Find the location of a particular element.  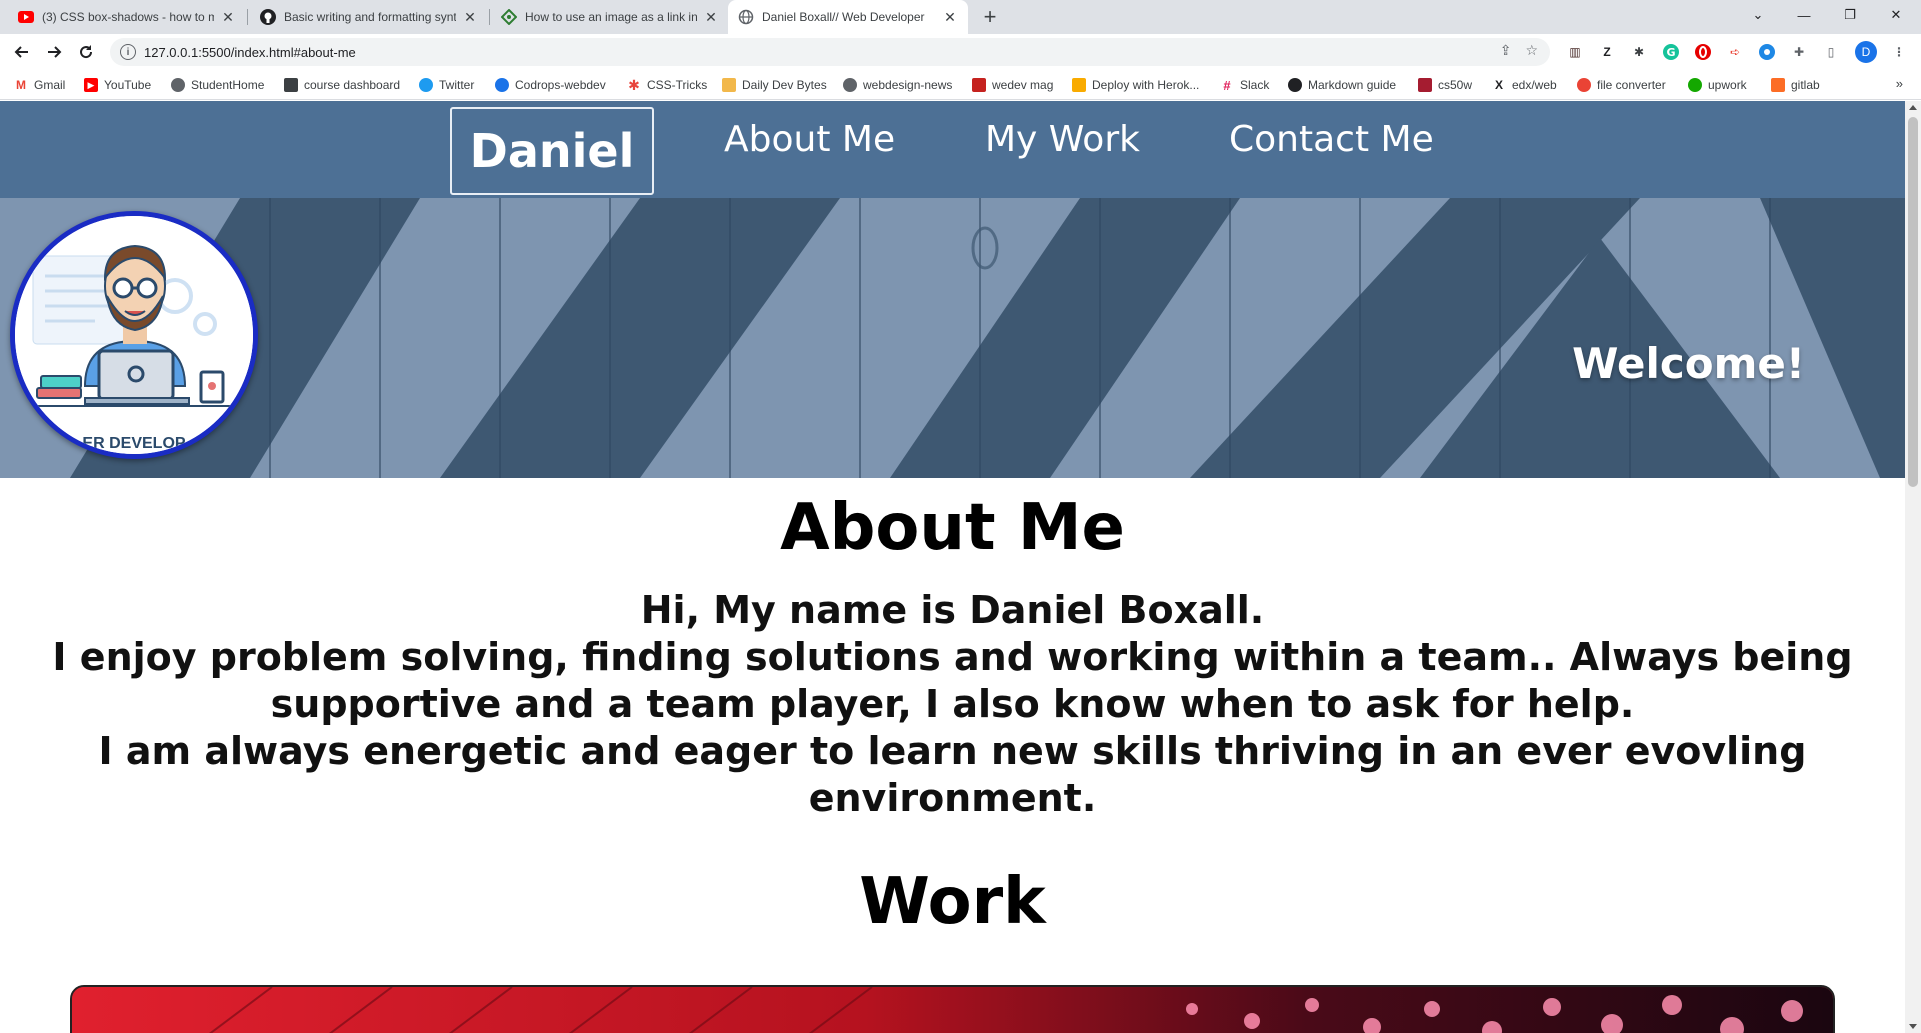

bookmark-gitlab: gitlab is located at coordinates (1795, 85).